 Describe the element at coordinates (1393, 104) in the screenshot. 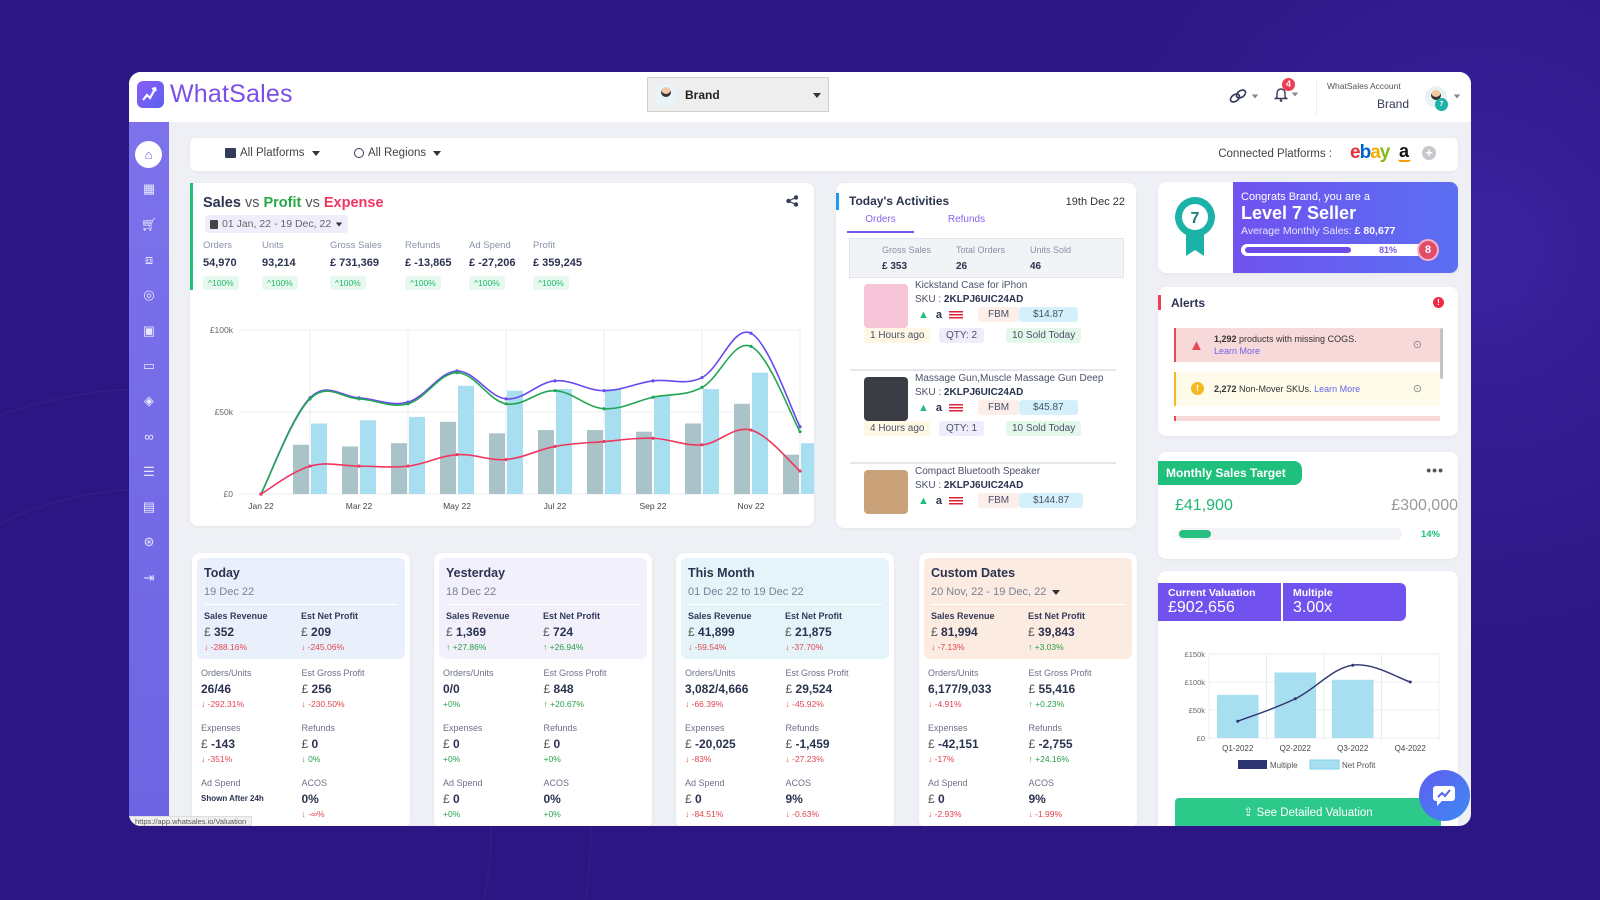

I see `account-name: Brand` at that location.